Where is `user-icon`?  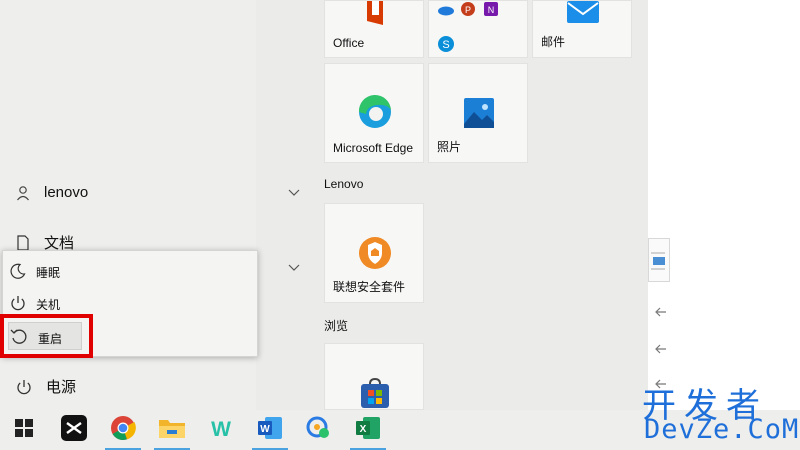 user-icon is located at coordinates (23, 193).